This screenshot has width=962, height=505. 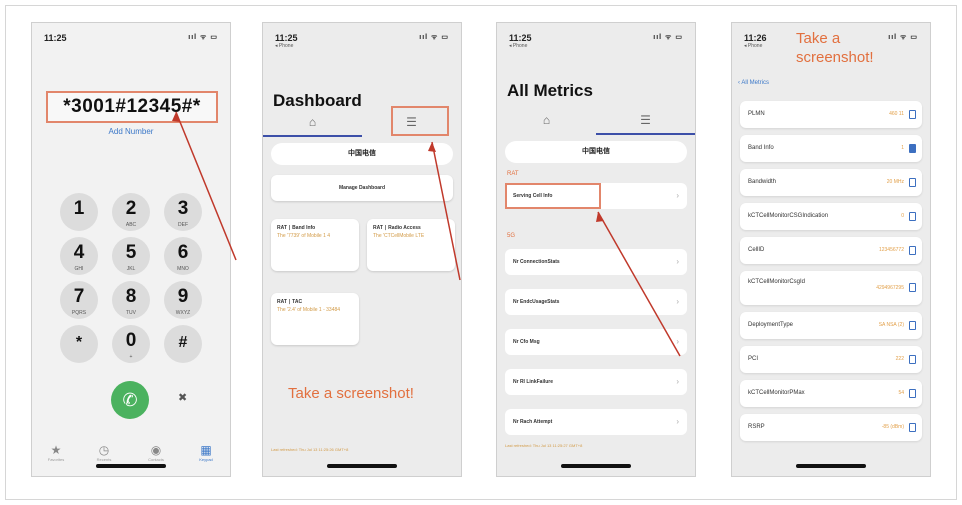 I want to click on metric-value: -85 (dBm), so click(x=892, y=427).